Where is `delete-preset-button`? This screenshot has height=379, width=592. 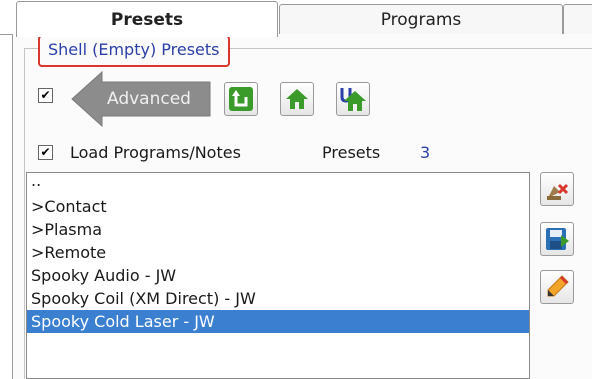 delete-preset-button is located at coordinates (557, 189).